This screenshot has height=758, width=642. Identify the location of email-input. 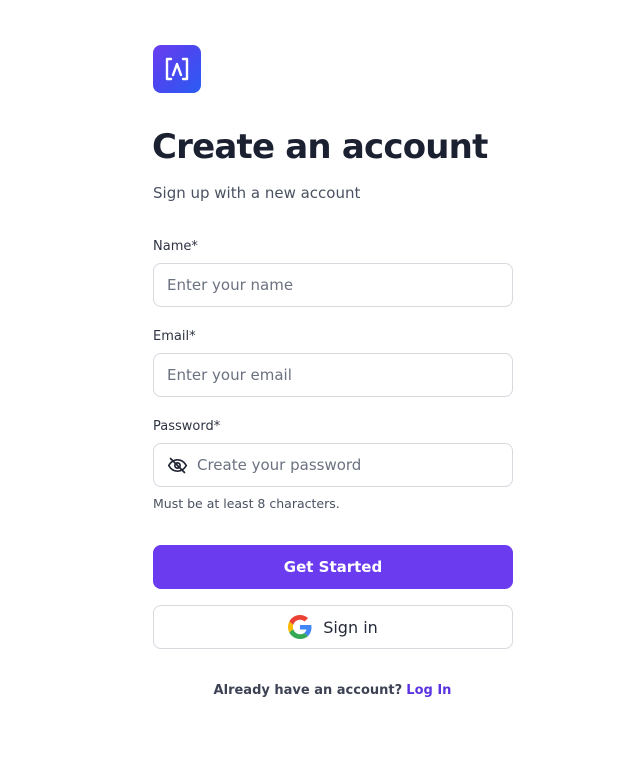
(333, 375).